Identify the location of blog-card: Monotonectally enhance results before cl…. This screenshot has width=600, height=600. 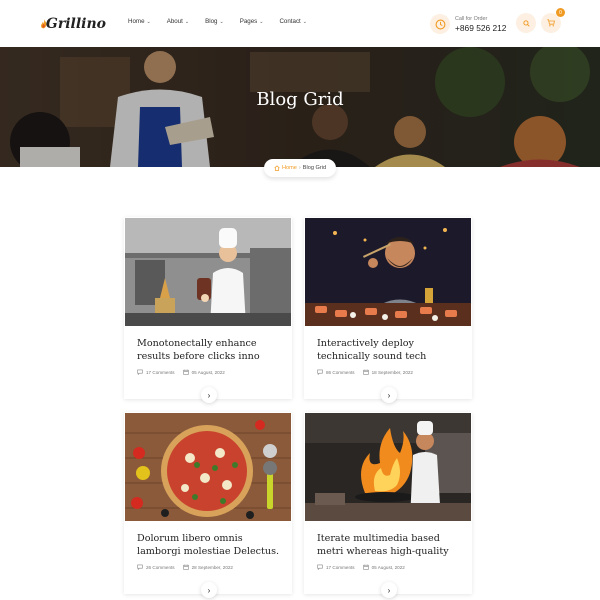
(208, 310).